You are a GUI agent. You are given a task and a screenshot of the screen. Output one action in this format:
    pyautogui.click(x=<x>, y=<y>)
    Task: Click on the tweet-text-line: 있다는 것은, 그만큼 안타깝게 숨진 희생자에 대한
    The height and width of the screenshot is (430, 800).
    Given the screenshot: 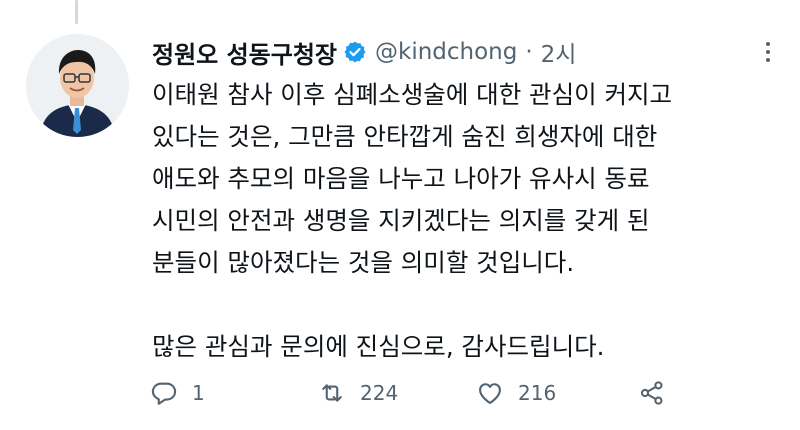 What is the action you would take?
    pyautogui.click(x=405, y=136)
    